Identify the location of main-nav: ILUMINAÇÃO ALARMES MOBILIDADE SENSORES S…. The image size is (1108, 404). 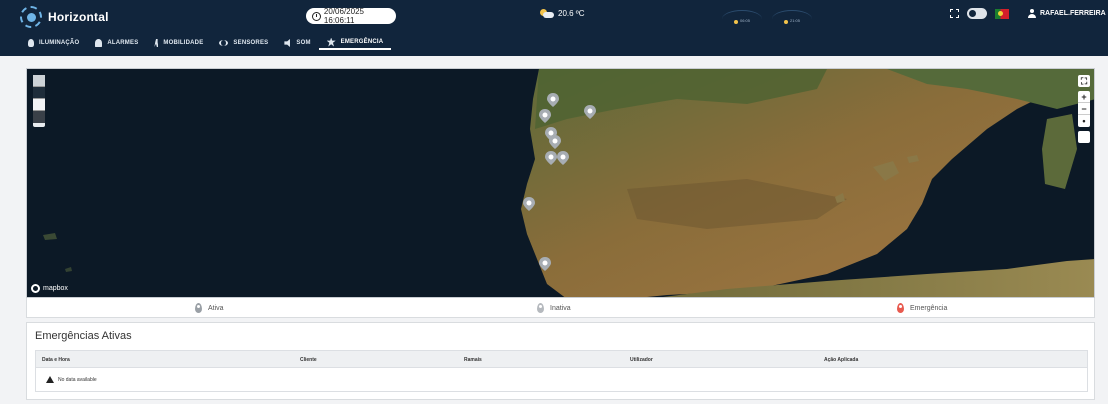
(206, 43).